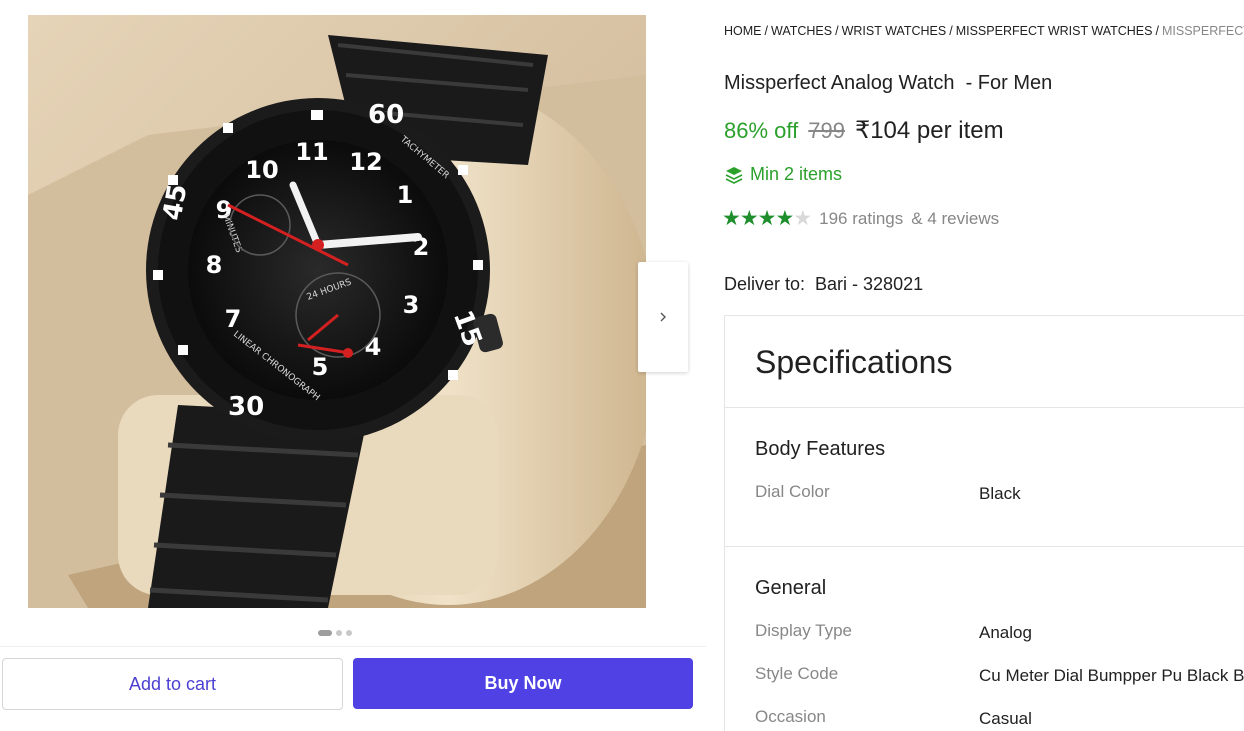  I want to click on section-title-body-features: Body Features, so click(820, 449).